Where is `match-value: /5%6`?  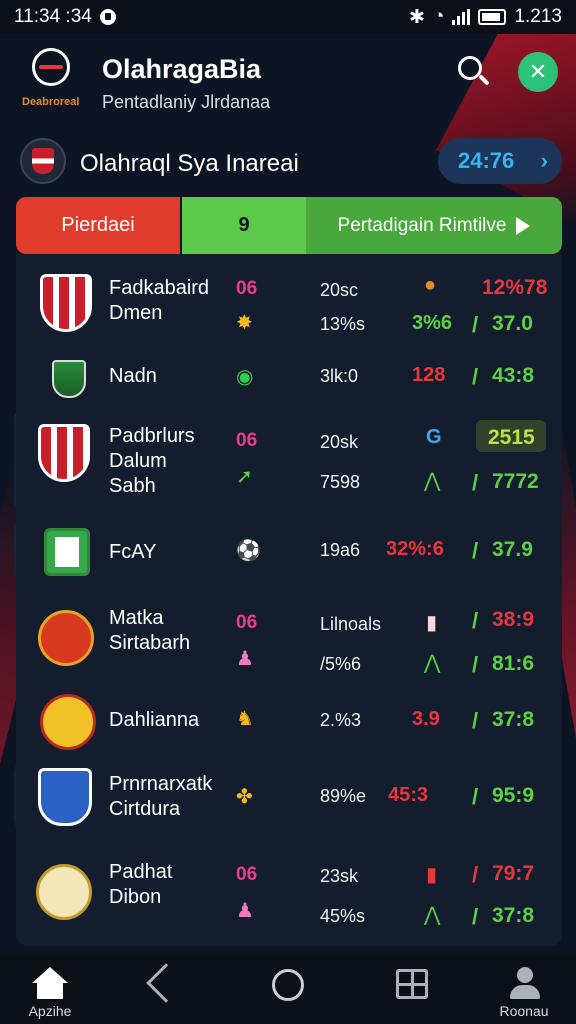
match-value: /5%6 is located at coordinates (341, 664).